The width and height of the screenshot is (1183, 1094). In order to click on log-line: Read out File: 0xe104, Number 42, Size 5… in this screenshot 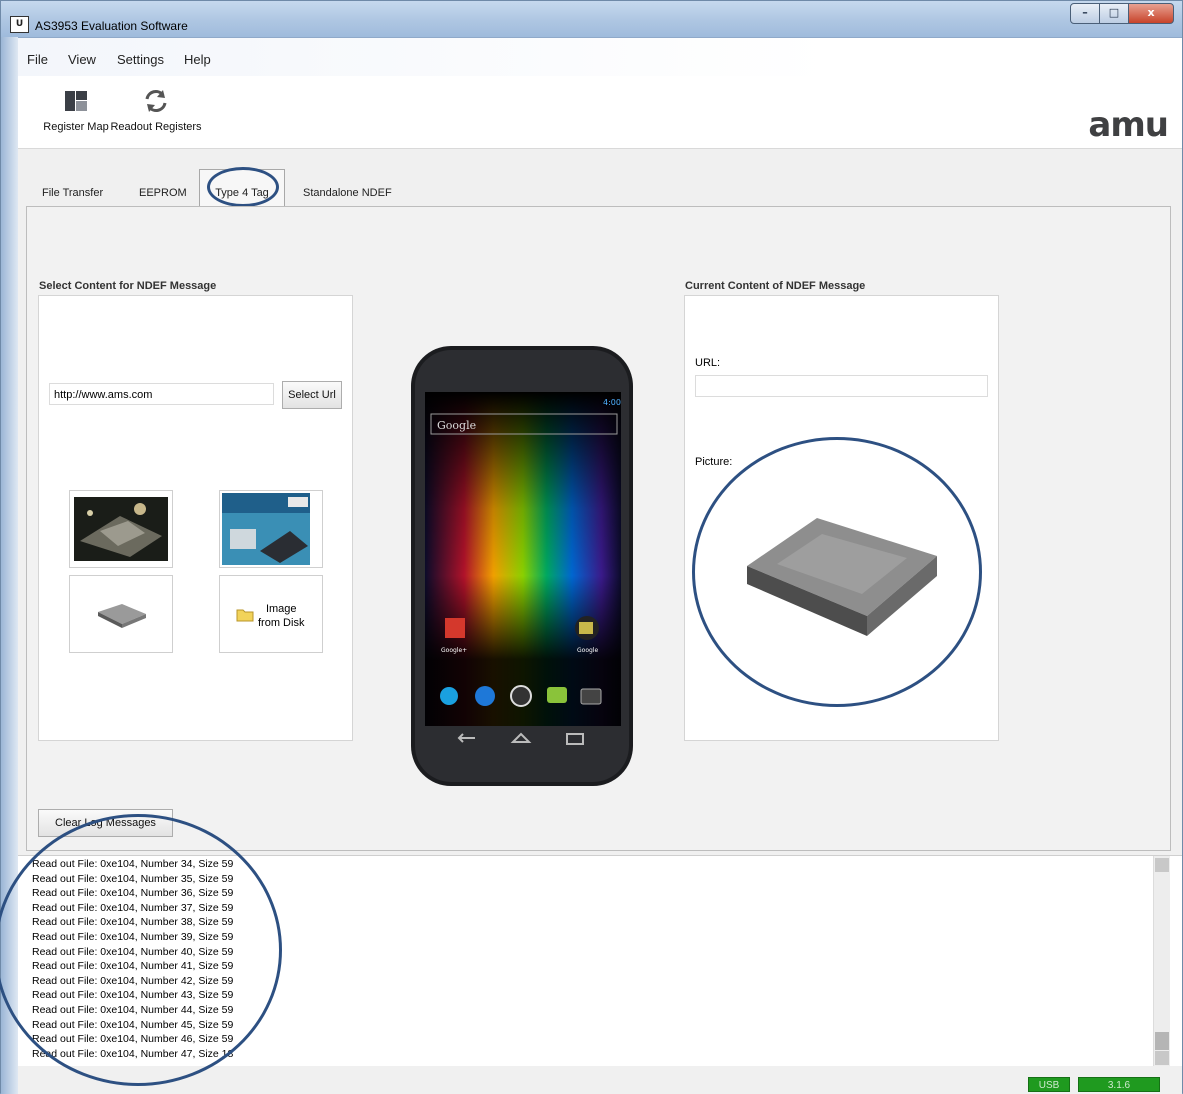, I will do `click(133, 980)`.